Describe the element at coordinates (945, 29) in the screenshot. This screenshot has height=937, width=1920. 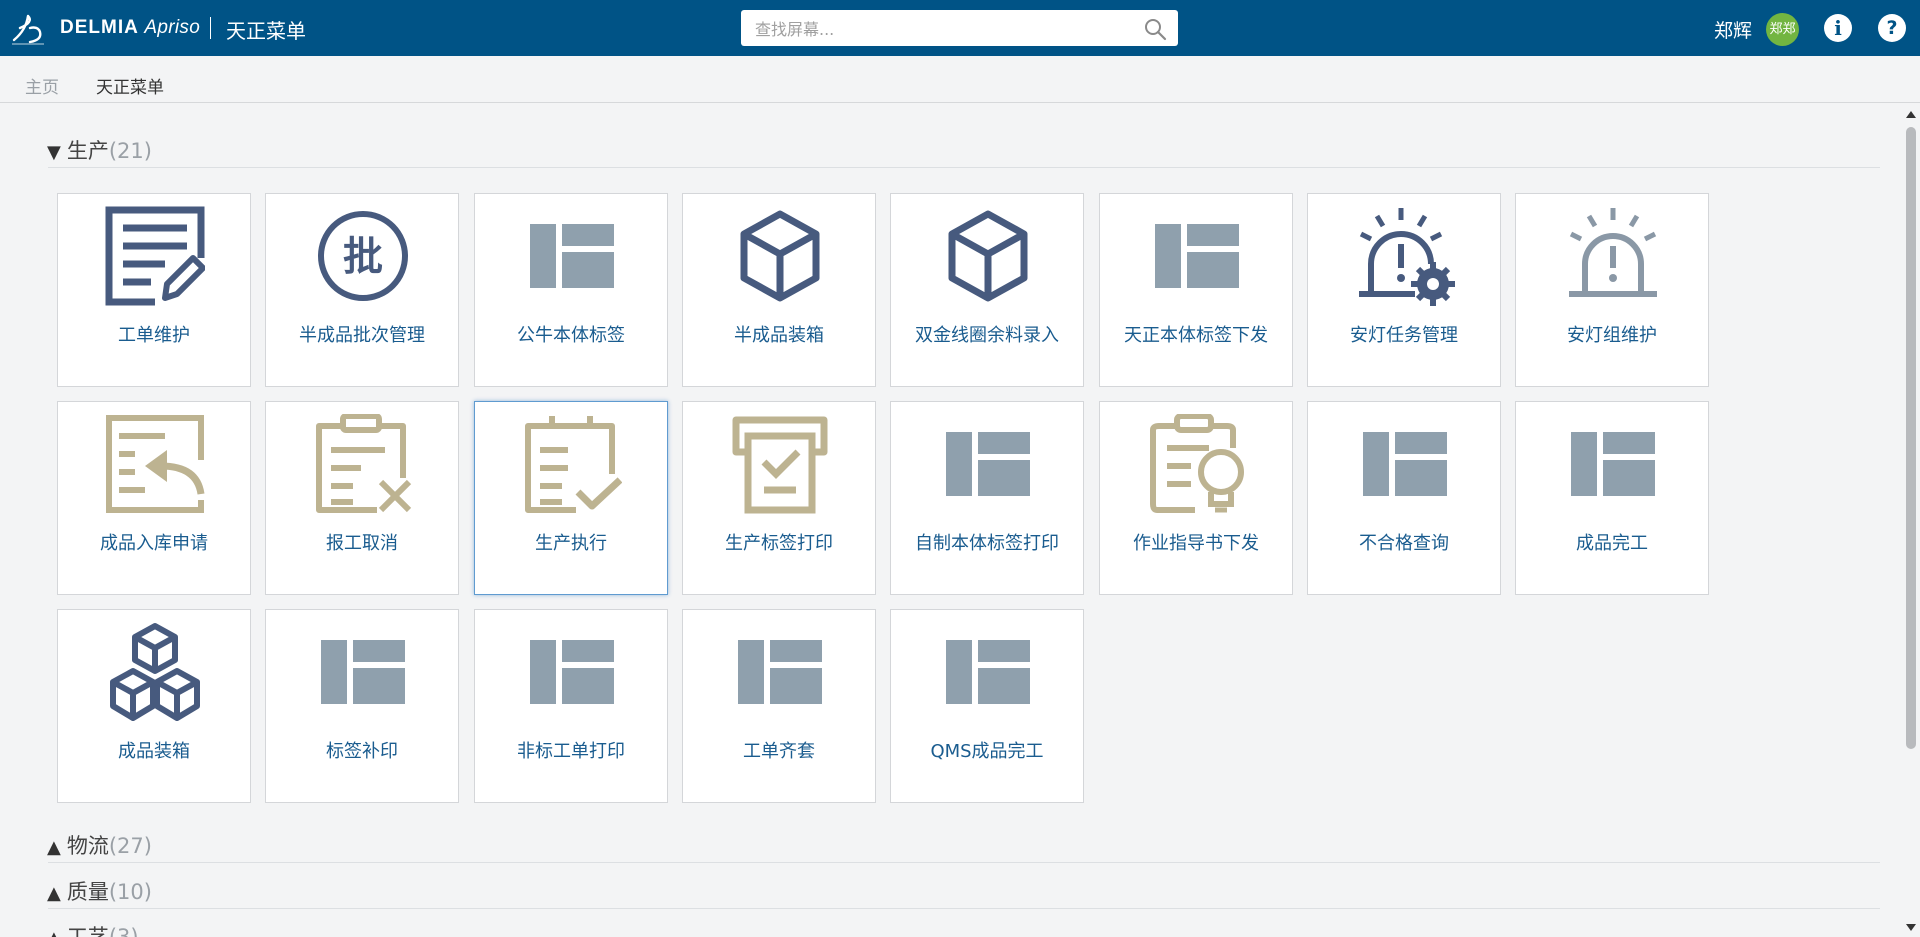
I see `search-input` at that location.